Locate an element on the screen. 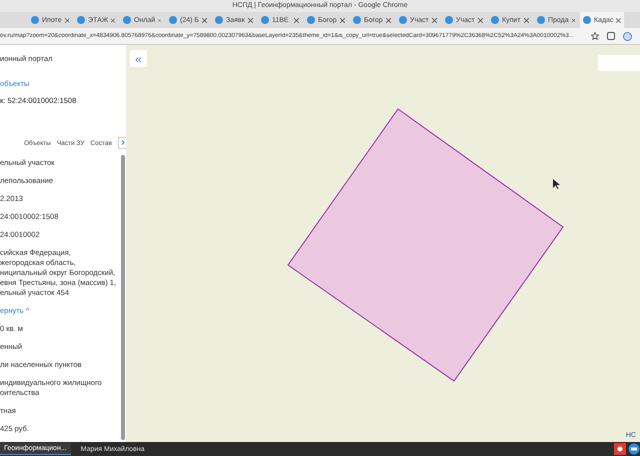 The height and width of the screenshot is (456, 640). search-field is located at coordinates (619, 63).